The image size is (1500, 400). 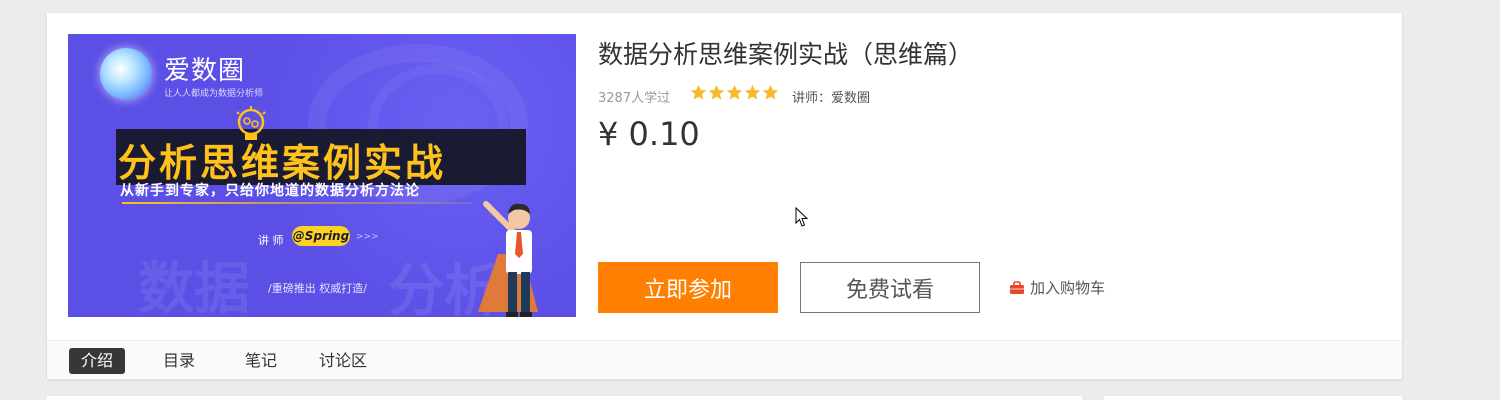 What do you see at coordinates (321, 236) in the screenshot?
I see `banner-lecturer-badge: @Spring` at bounding box center [321, 236].